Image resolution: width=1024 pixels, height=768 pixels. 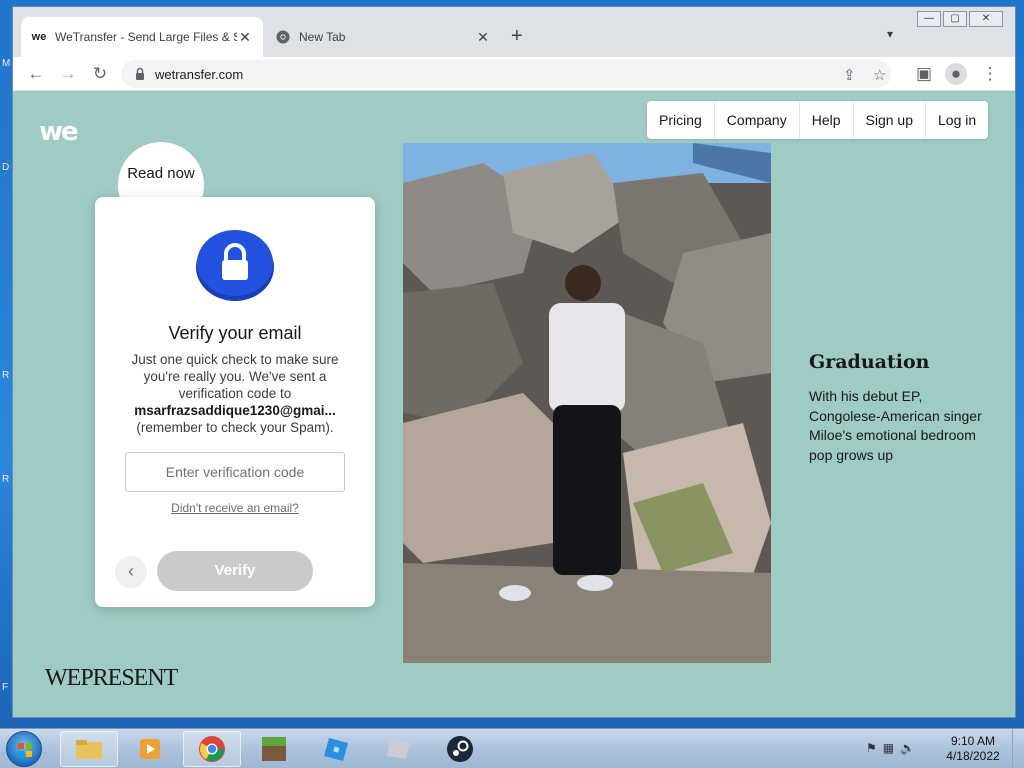 I want to click on resend-email-link: Didn't receive an email?, so click(x=235, y=508).